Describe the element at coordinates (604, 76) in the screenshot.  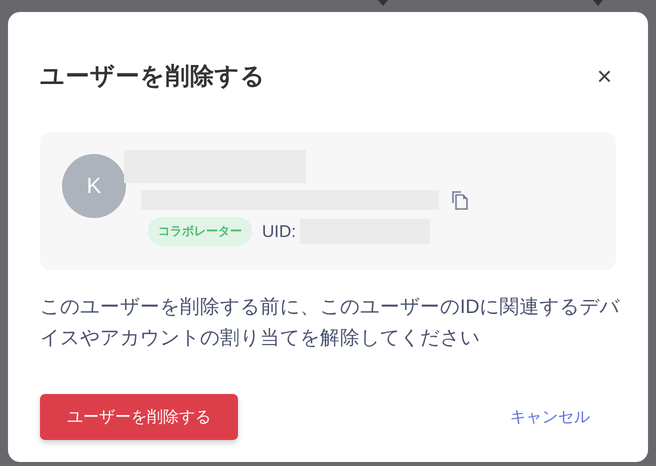
I see `close-button: ×` at that location.